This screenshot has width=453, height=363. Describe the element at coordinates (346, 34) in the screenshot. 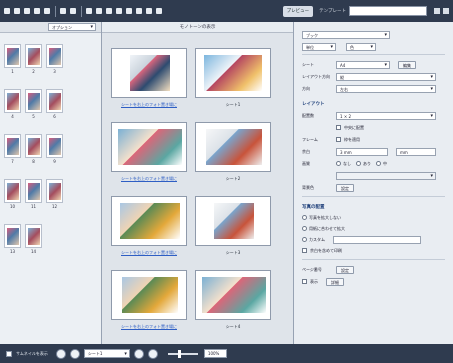

I see `book-type-dropdown: ブック` at that location.